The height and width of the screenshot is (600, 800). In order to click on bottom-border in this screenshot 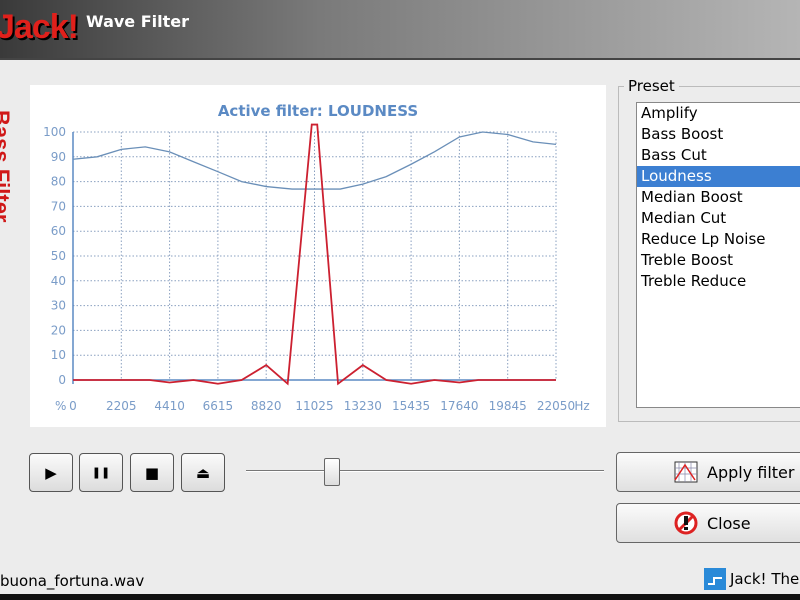, I will do `click(400, 597)`.